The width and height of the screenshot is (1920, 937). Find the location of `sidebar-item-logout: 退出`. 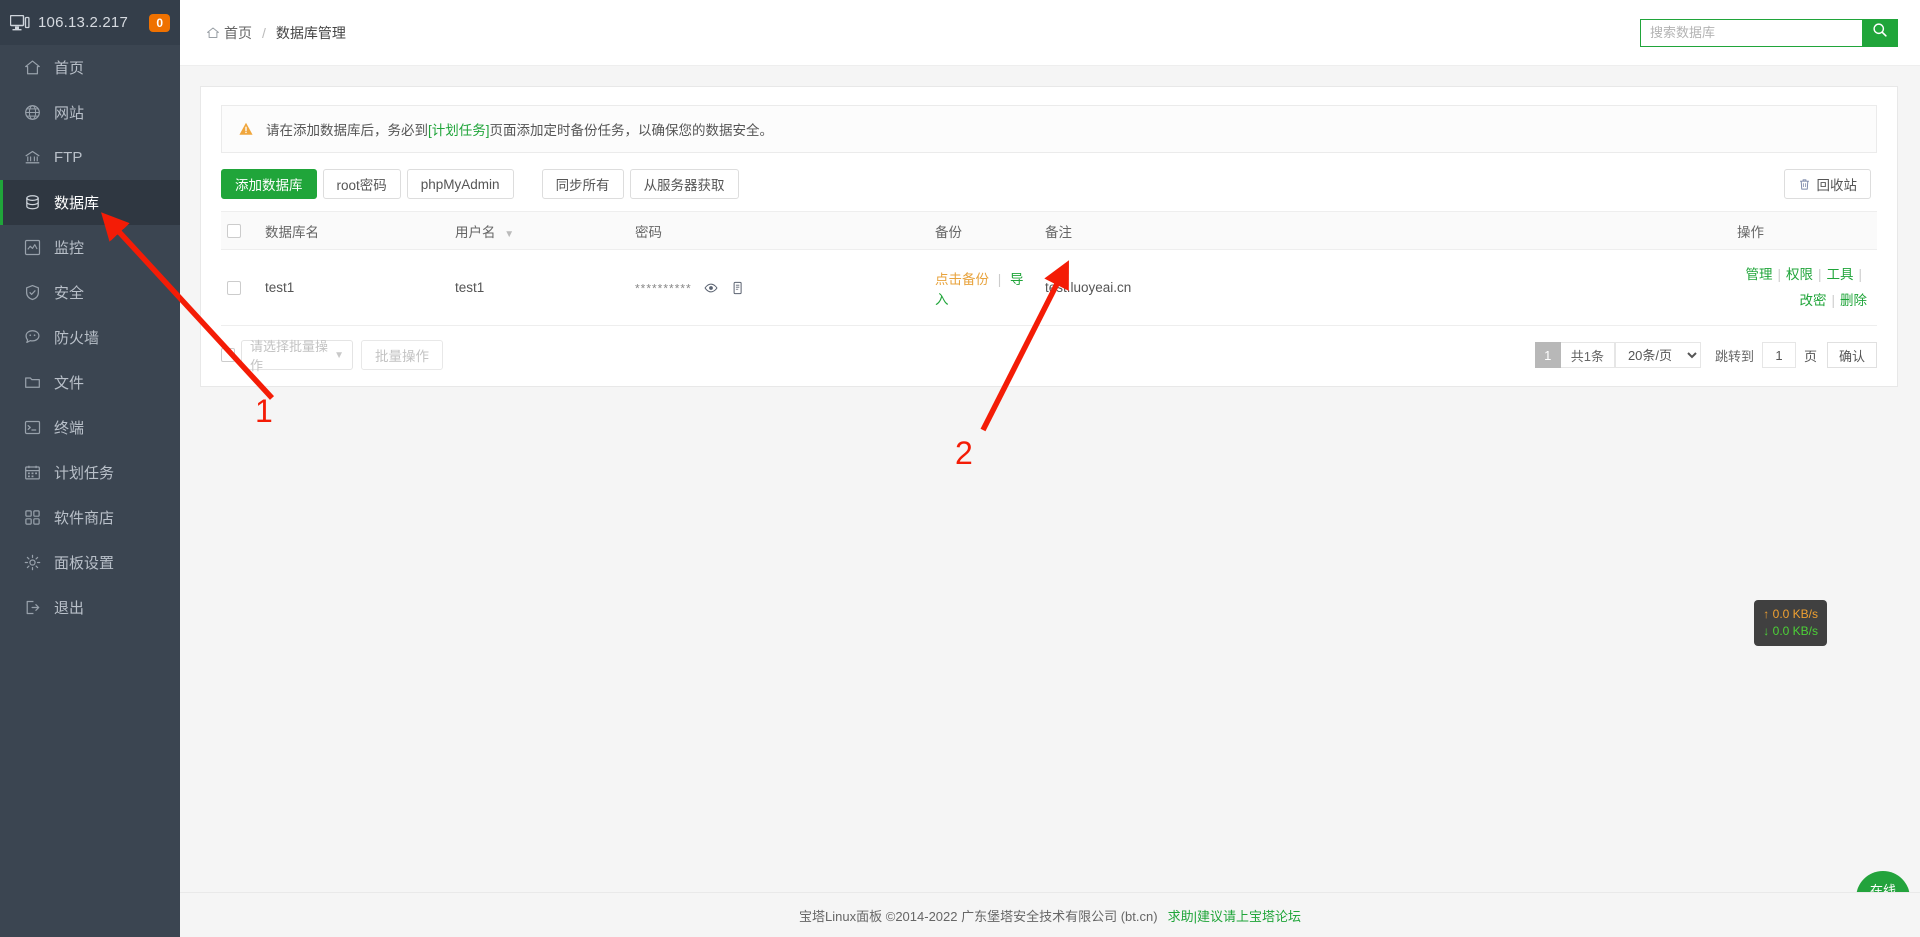

sidebar-item-logout: 退出 is located at coordinates (90, 607).